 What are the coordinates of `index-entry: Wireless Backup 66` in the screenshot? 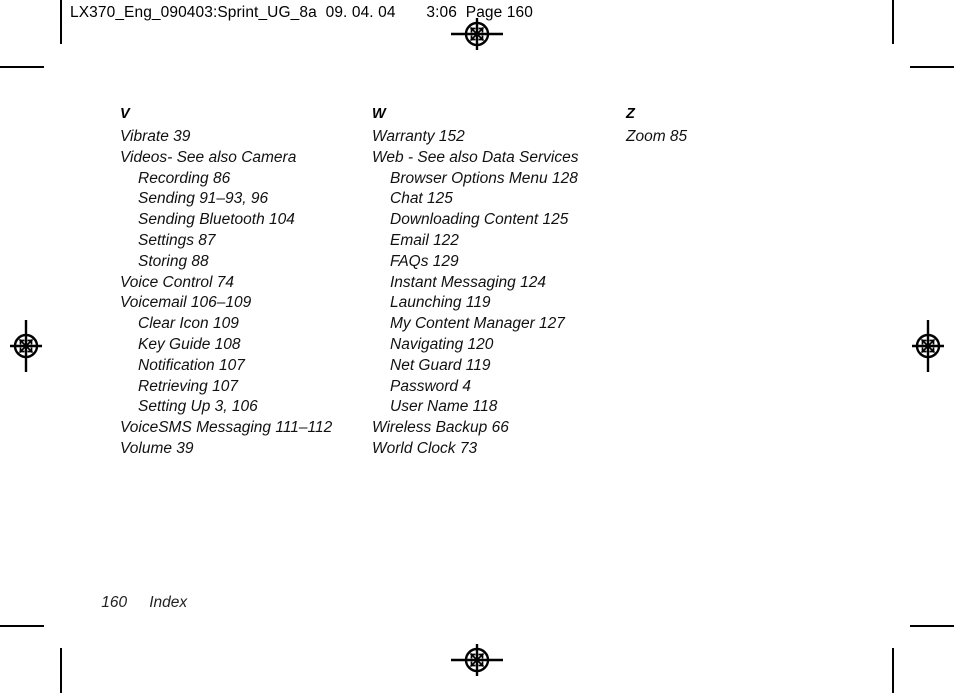 It's located at (440, 428).